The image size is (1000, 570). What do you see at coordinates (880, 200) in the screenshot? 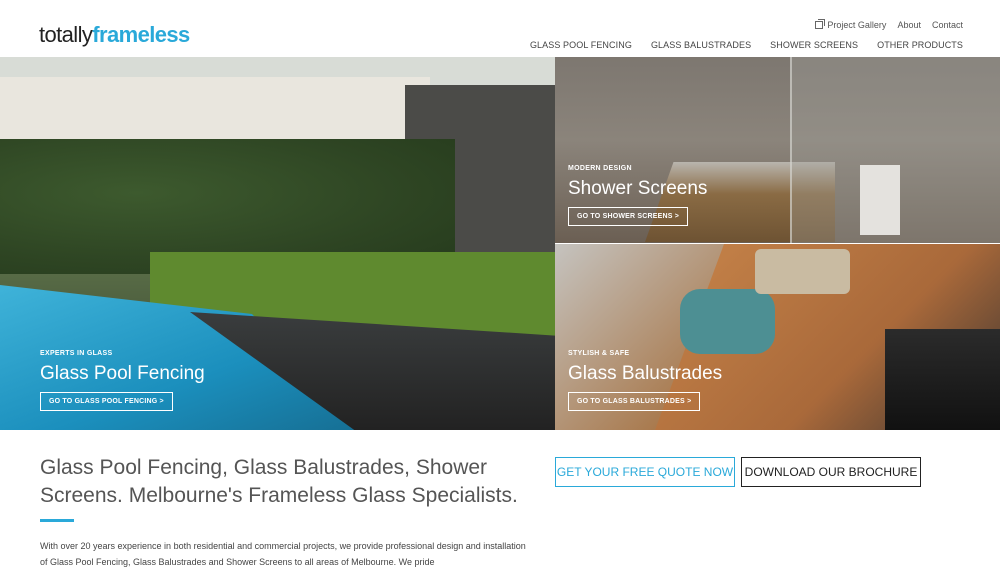
I see `chair-image` at bounding box center [880, 200].